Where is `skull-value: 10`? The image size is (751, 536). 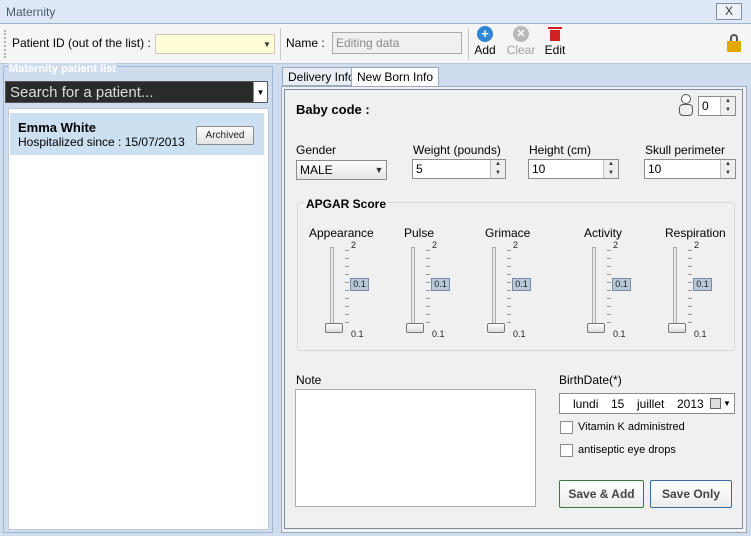 skull-value: 10 is located at coordinates (655, 169).